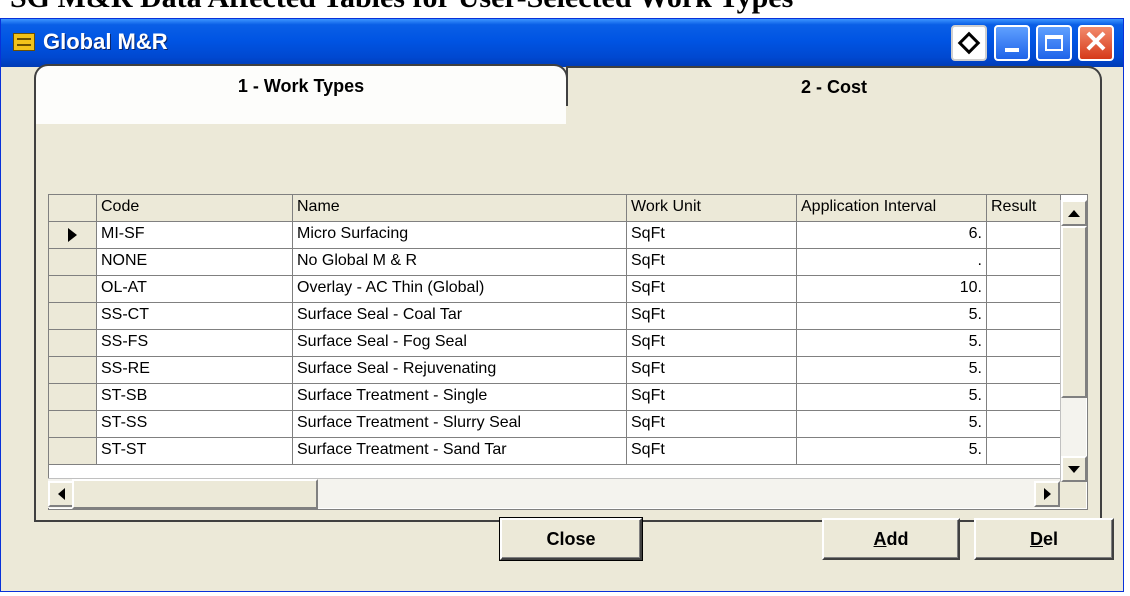 The image size is (1130, 596). Describe the element at coordinates (1012, 43) in the screenshot. I see `minimize-button` at that location.